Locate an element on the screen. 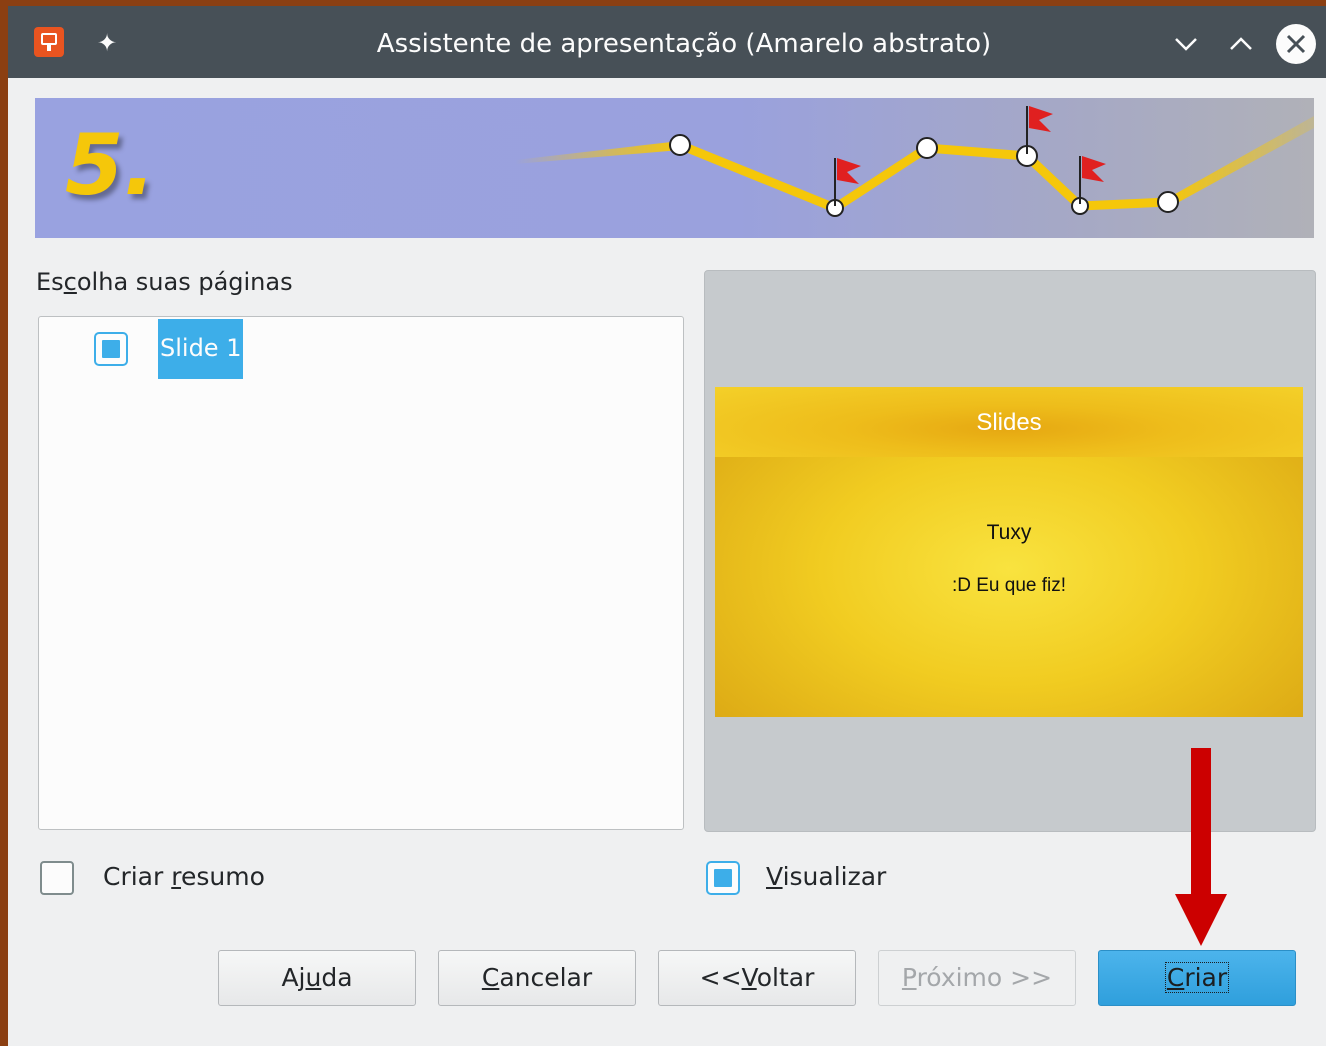 This screenshot has height=1046, width=1326. chevron-up-icon is located at coordinates (1241, 43).